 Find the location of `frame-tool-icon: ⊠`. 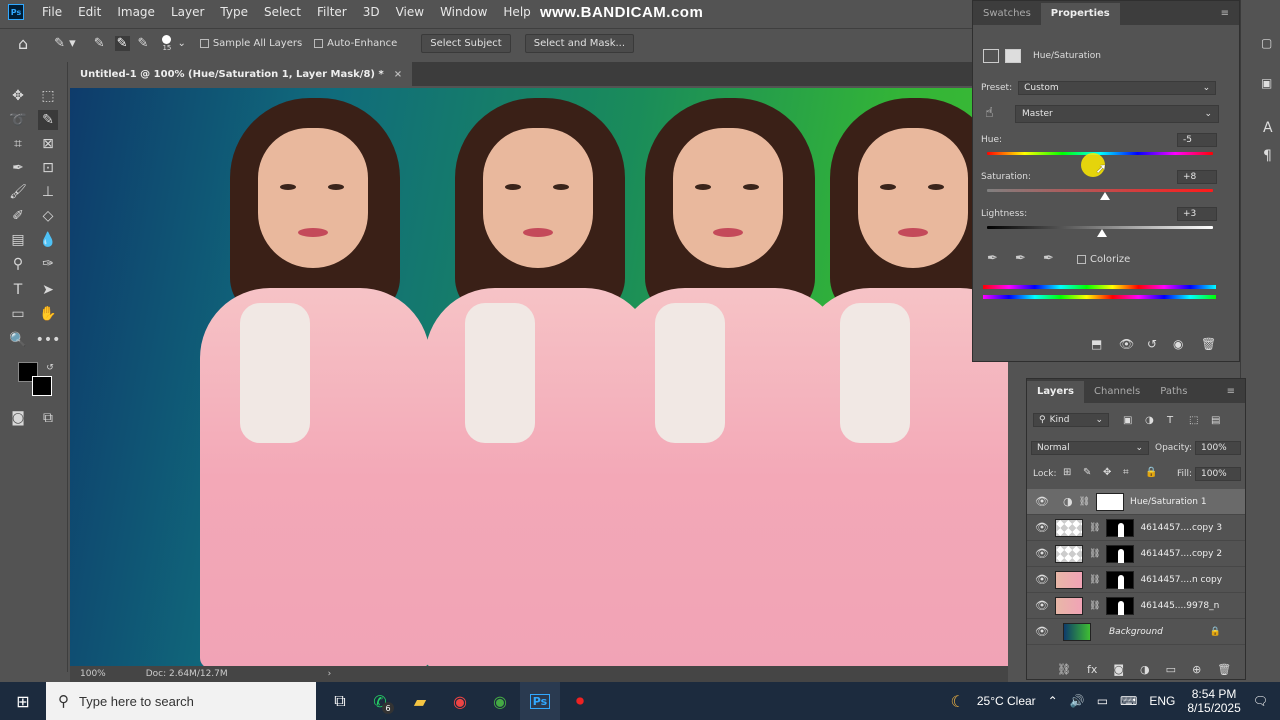

frame-tool-icon: ⊠ is located at coordinates (48, 144).